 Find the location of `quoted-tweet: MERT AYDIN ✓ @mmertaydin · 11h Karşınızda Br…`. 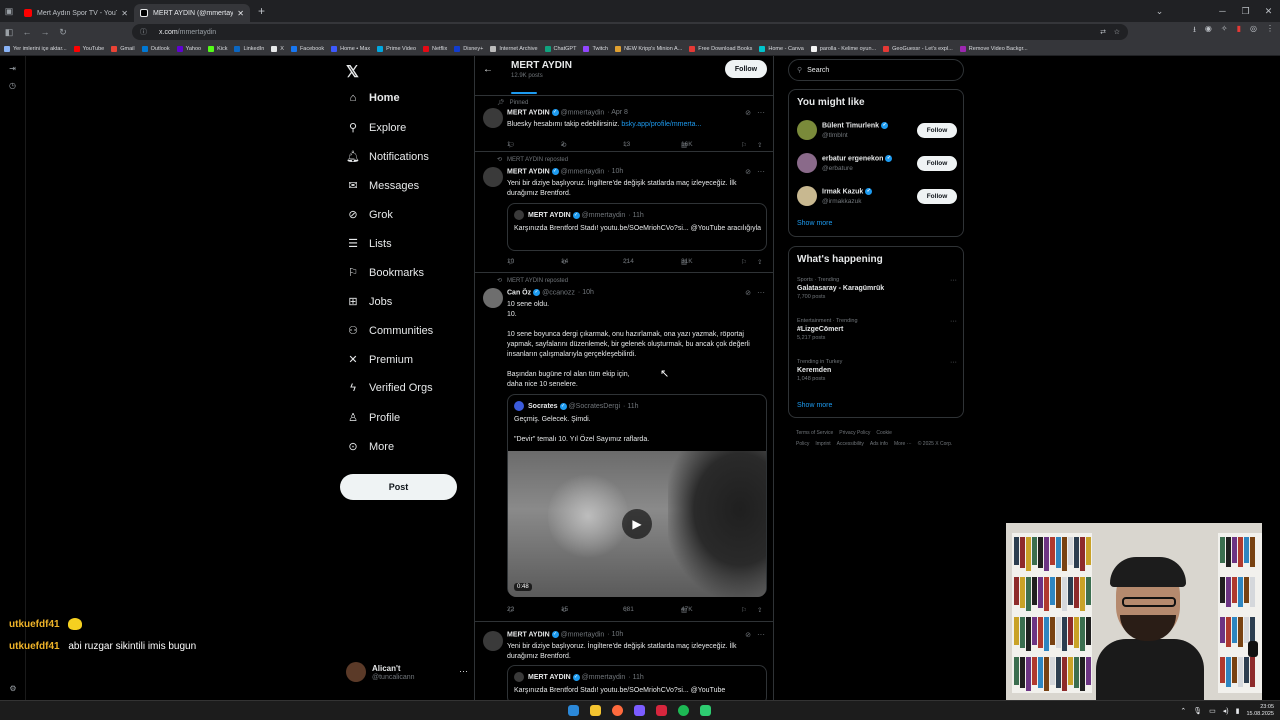

quoted-tweet: MERT AYDIN ✓ @mmertaydin · 11h Karşınızda Br… is located at coordinates (637, 227).